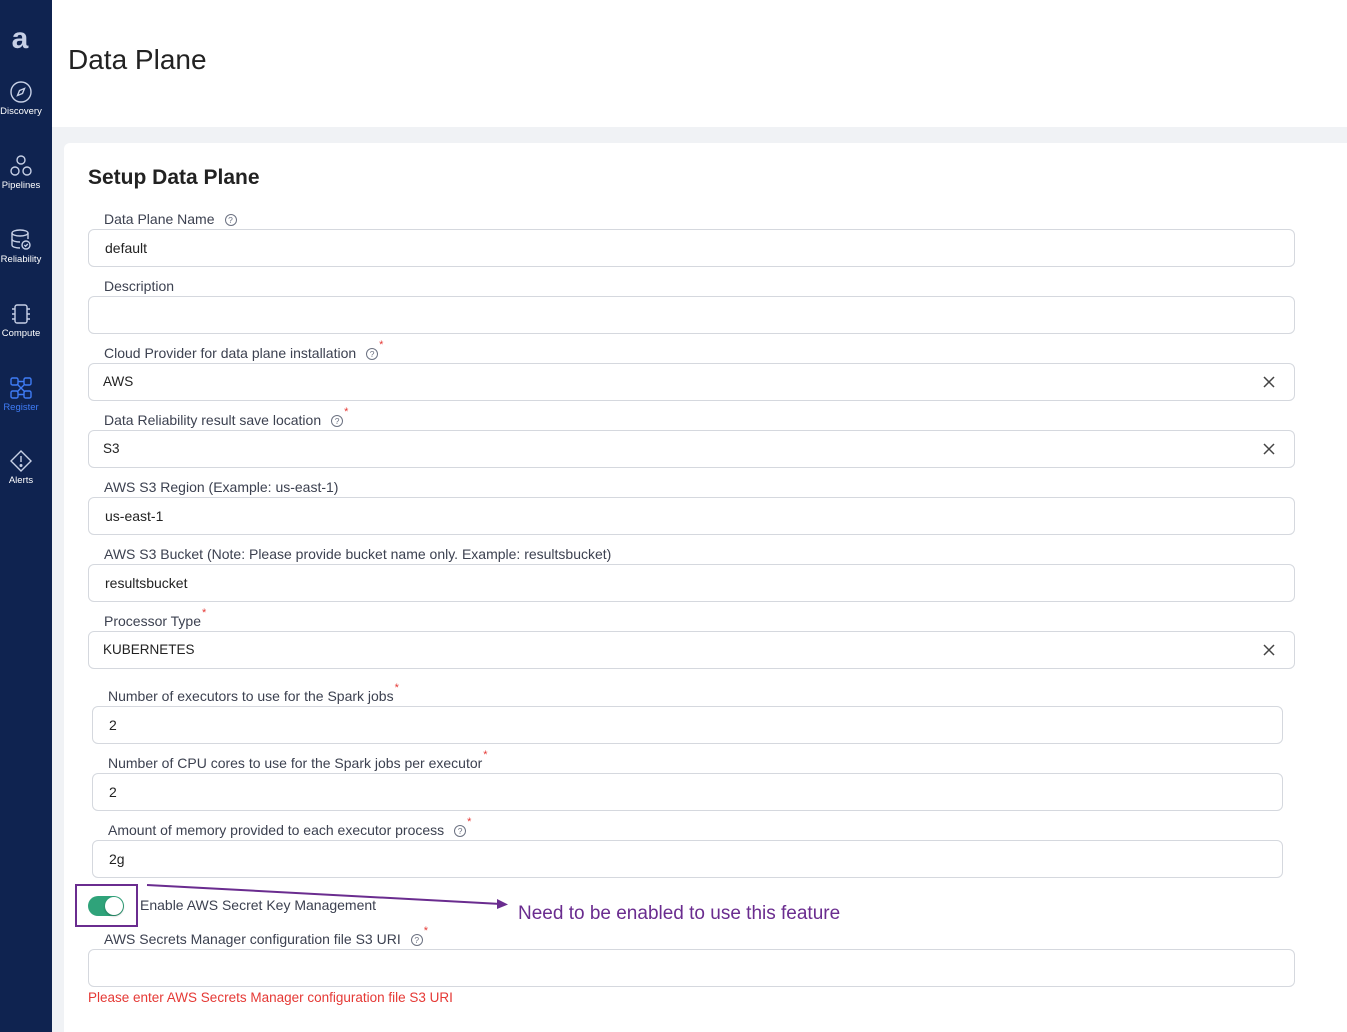  I want to click on label-text: AWS S3 Region (Example: us-east-1), so click(221, 487).